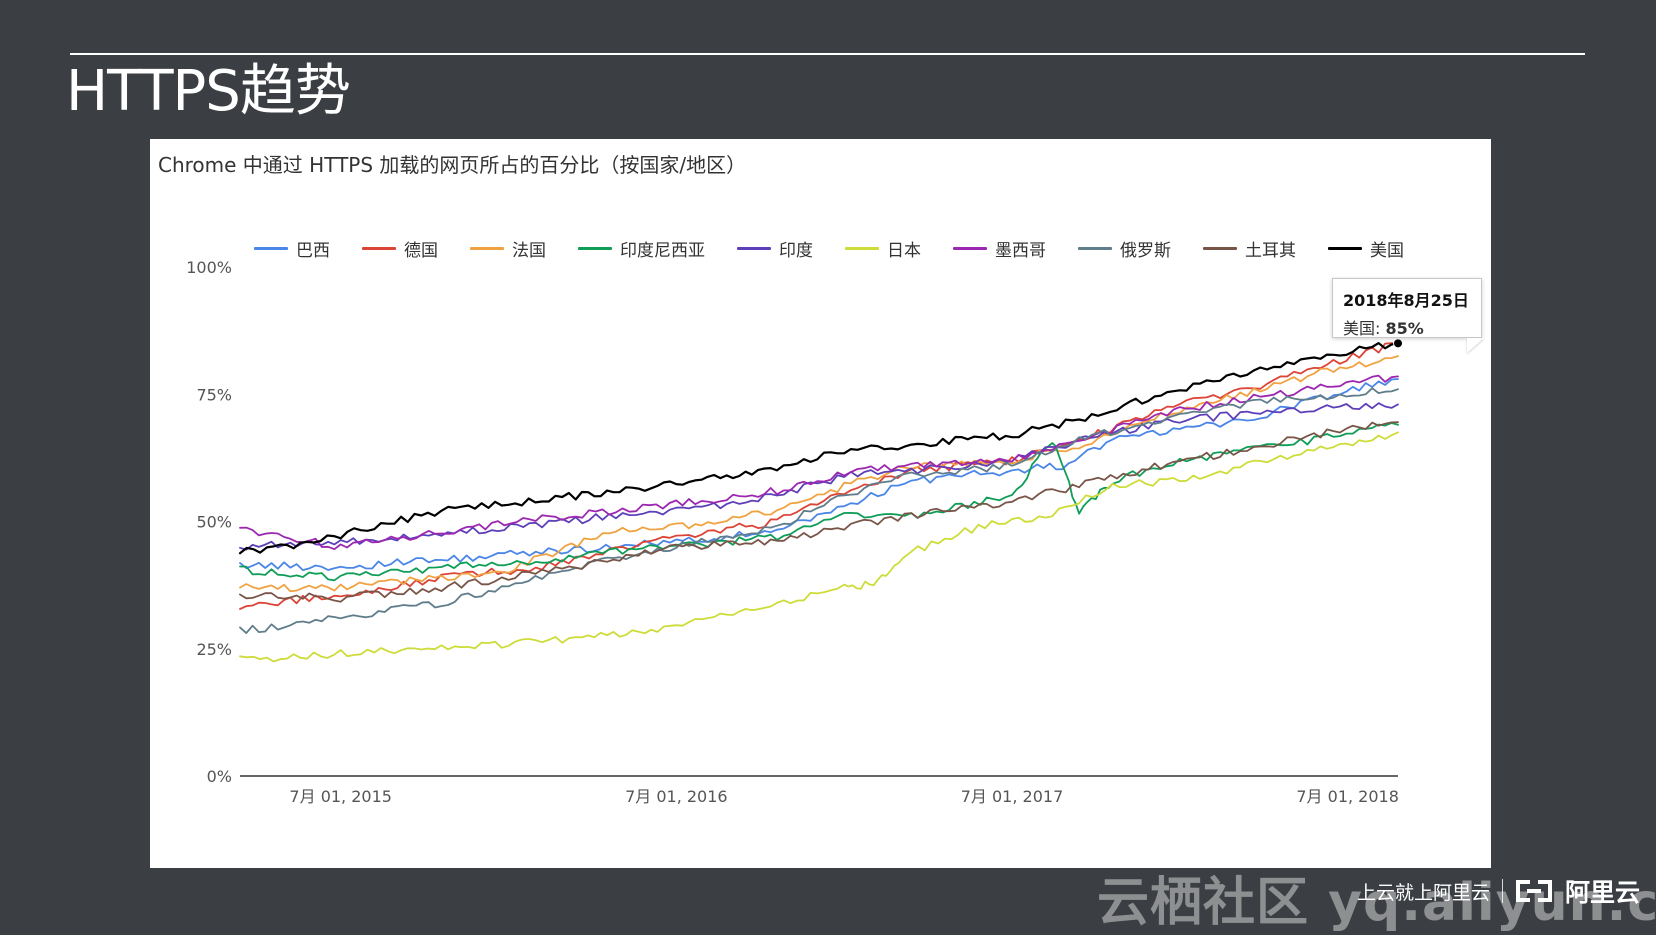  I want to click on x-tick-label: 7月 01, 2018, so click(1347, 796).